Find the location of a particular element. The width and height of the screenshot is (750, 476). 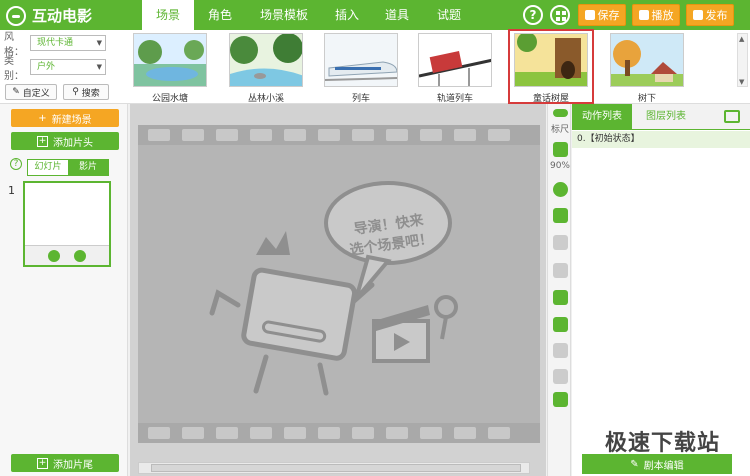

under-tree-image is located at coordinates (647, 60).